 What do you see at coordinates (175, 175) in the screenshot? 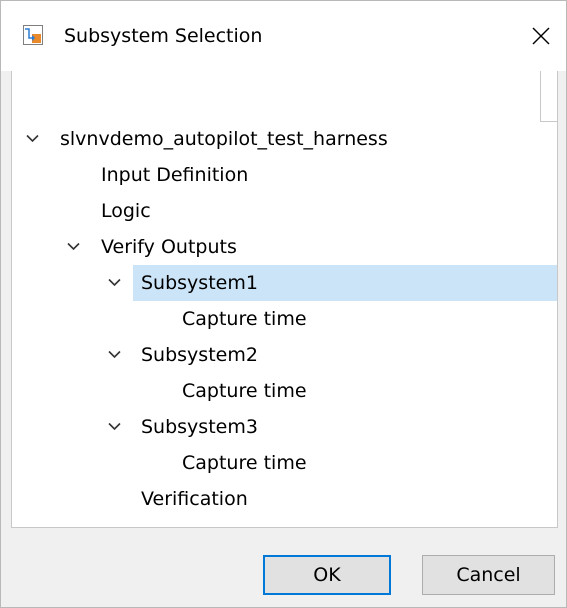
I see `tree-node-label: Input Definition` at bounding box center [175, 175].